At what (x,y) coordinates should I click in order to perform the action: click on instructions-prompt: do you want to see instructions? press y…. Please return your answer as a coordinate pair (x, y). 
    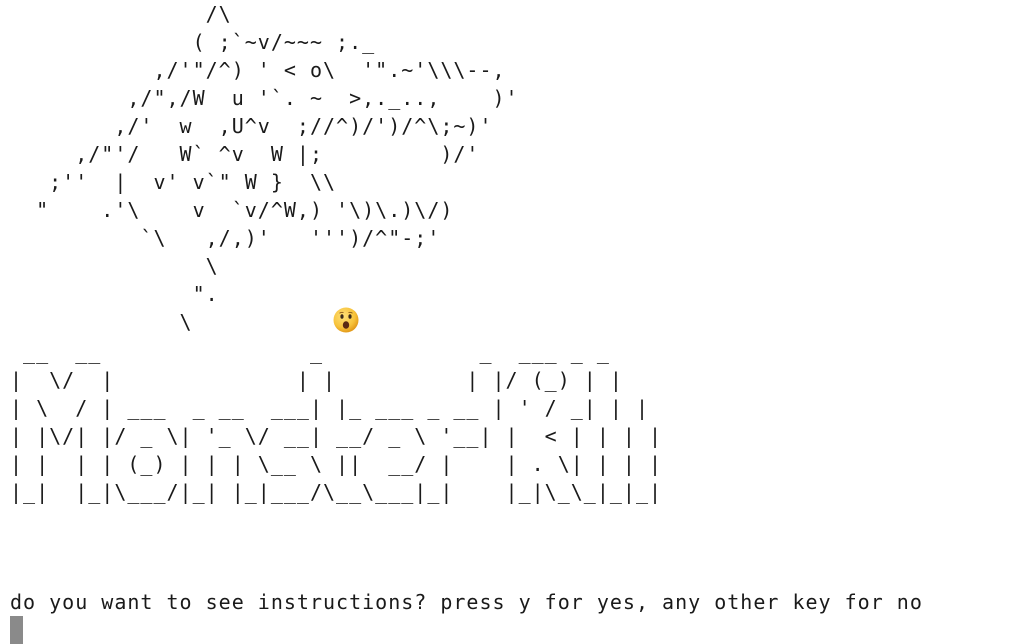
    Looking at the image, I should click on (466, 602).